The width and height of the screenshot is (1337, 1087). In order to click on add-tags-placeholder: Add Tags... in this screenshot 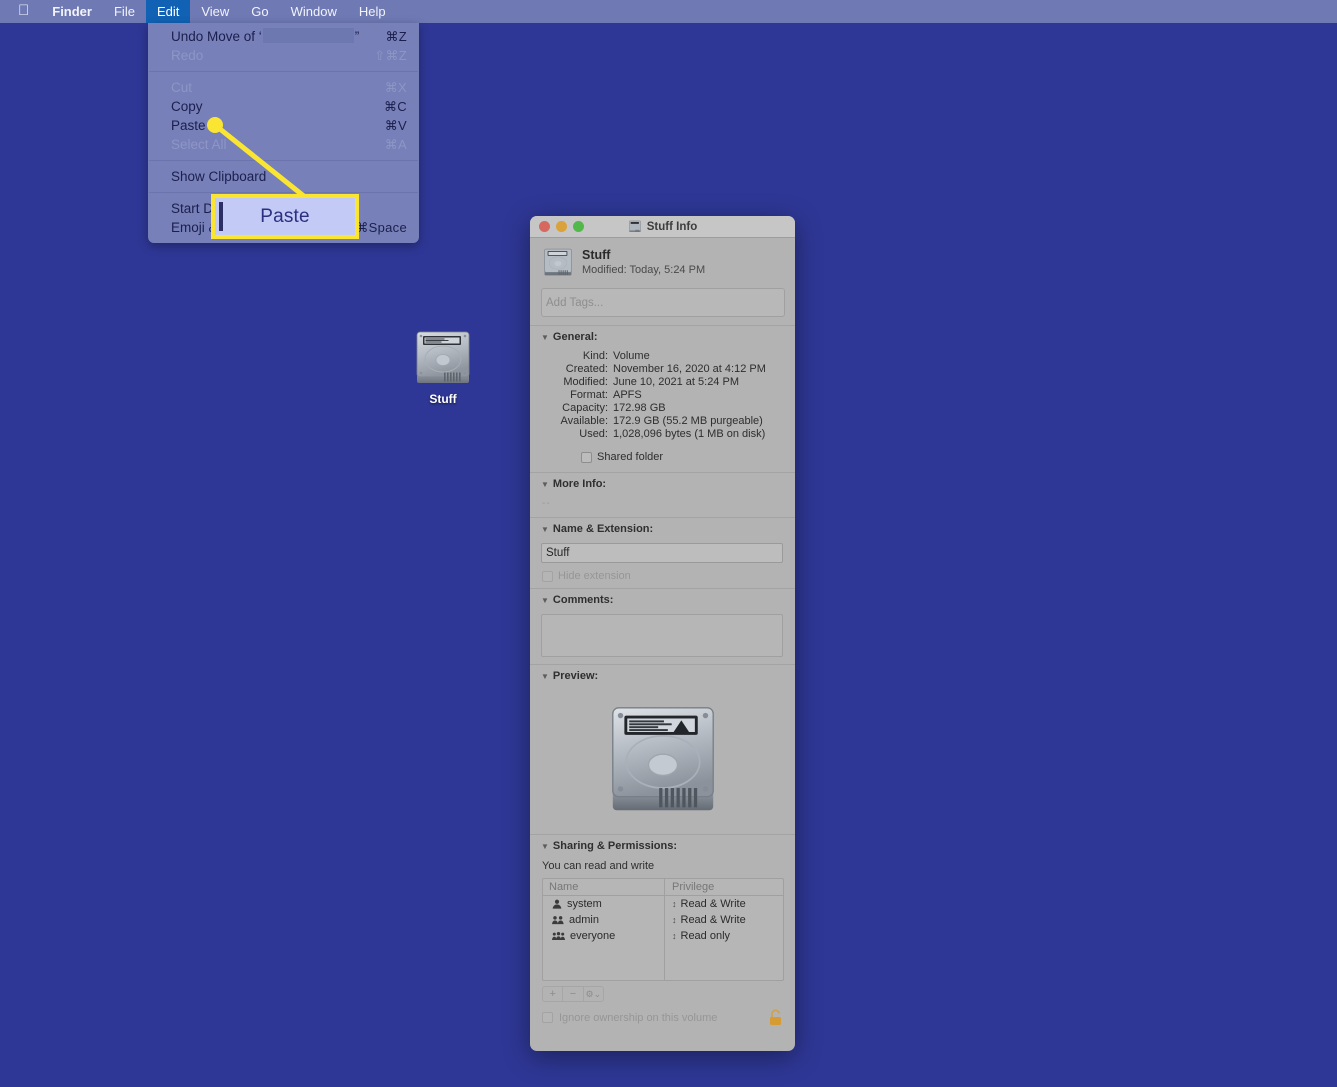, I will do `click(575, 302)`.